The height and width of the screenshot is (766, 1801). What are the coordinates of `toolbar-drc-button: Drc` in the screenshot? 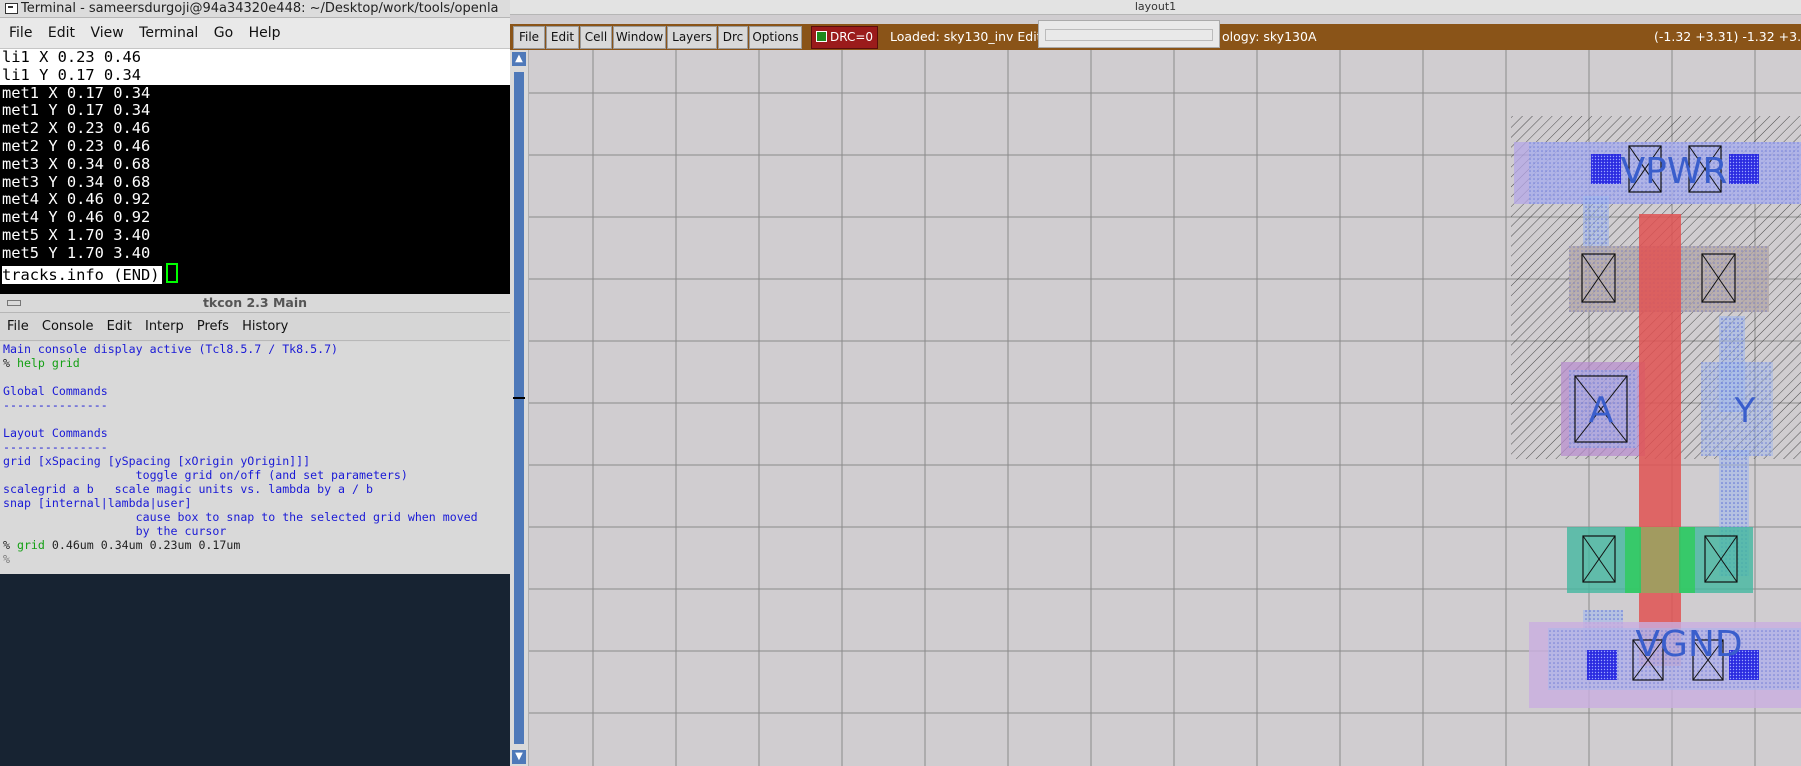 It's located at (733, 37).